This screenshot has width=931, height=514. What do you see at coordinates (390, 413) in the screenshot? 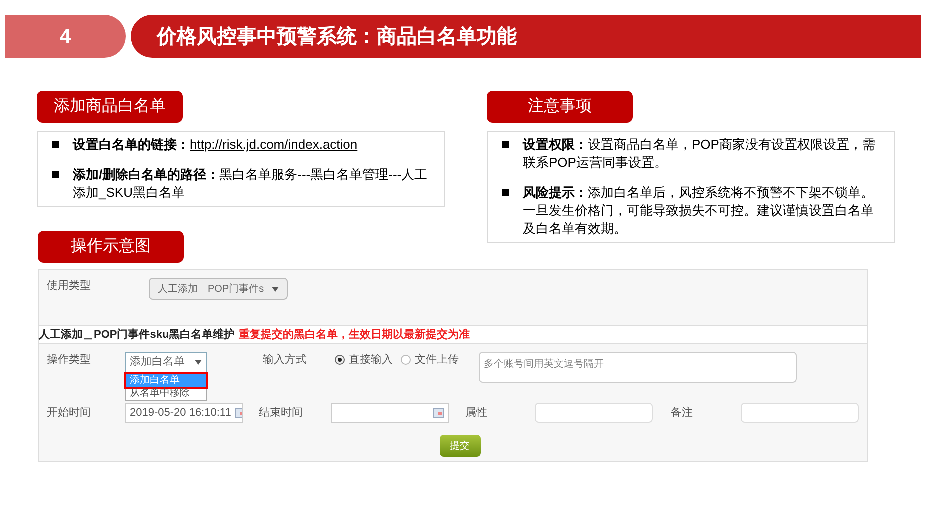
I see `end-time-field` at bounding box center [390, 413].